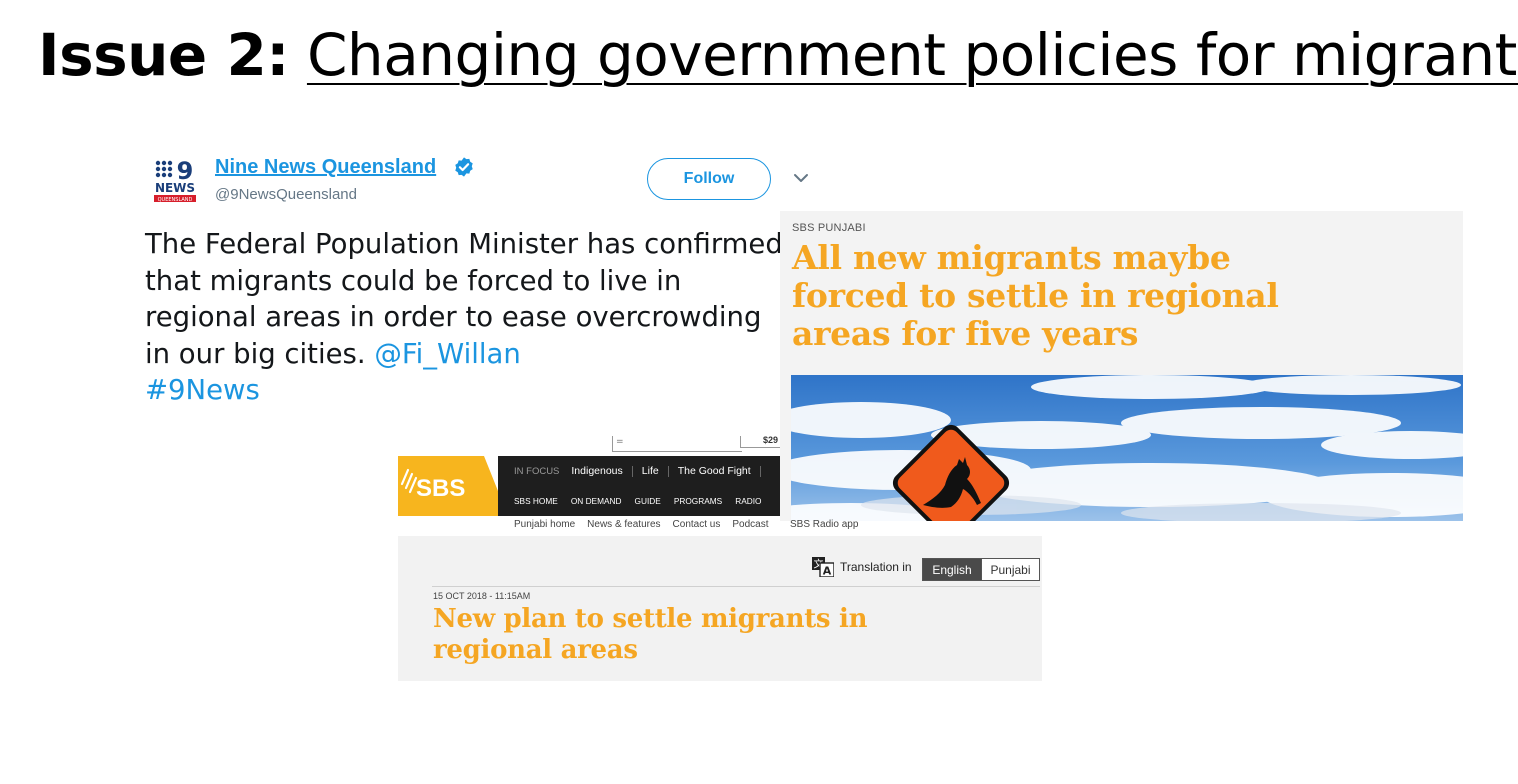 The image size is (1518, 784). Describe the element at coordinates (736, 586) in the screenshot. I see `divider` at that location.